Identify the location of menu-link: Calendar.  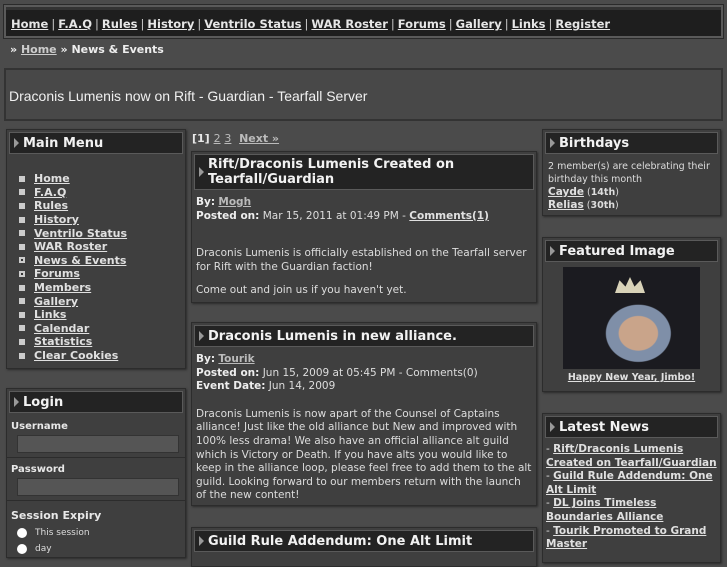
(61, 328).